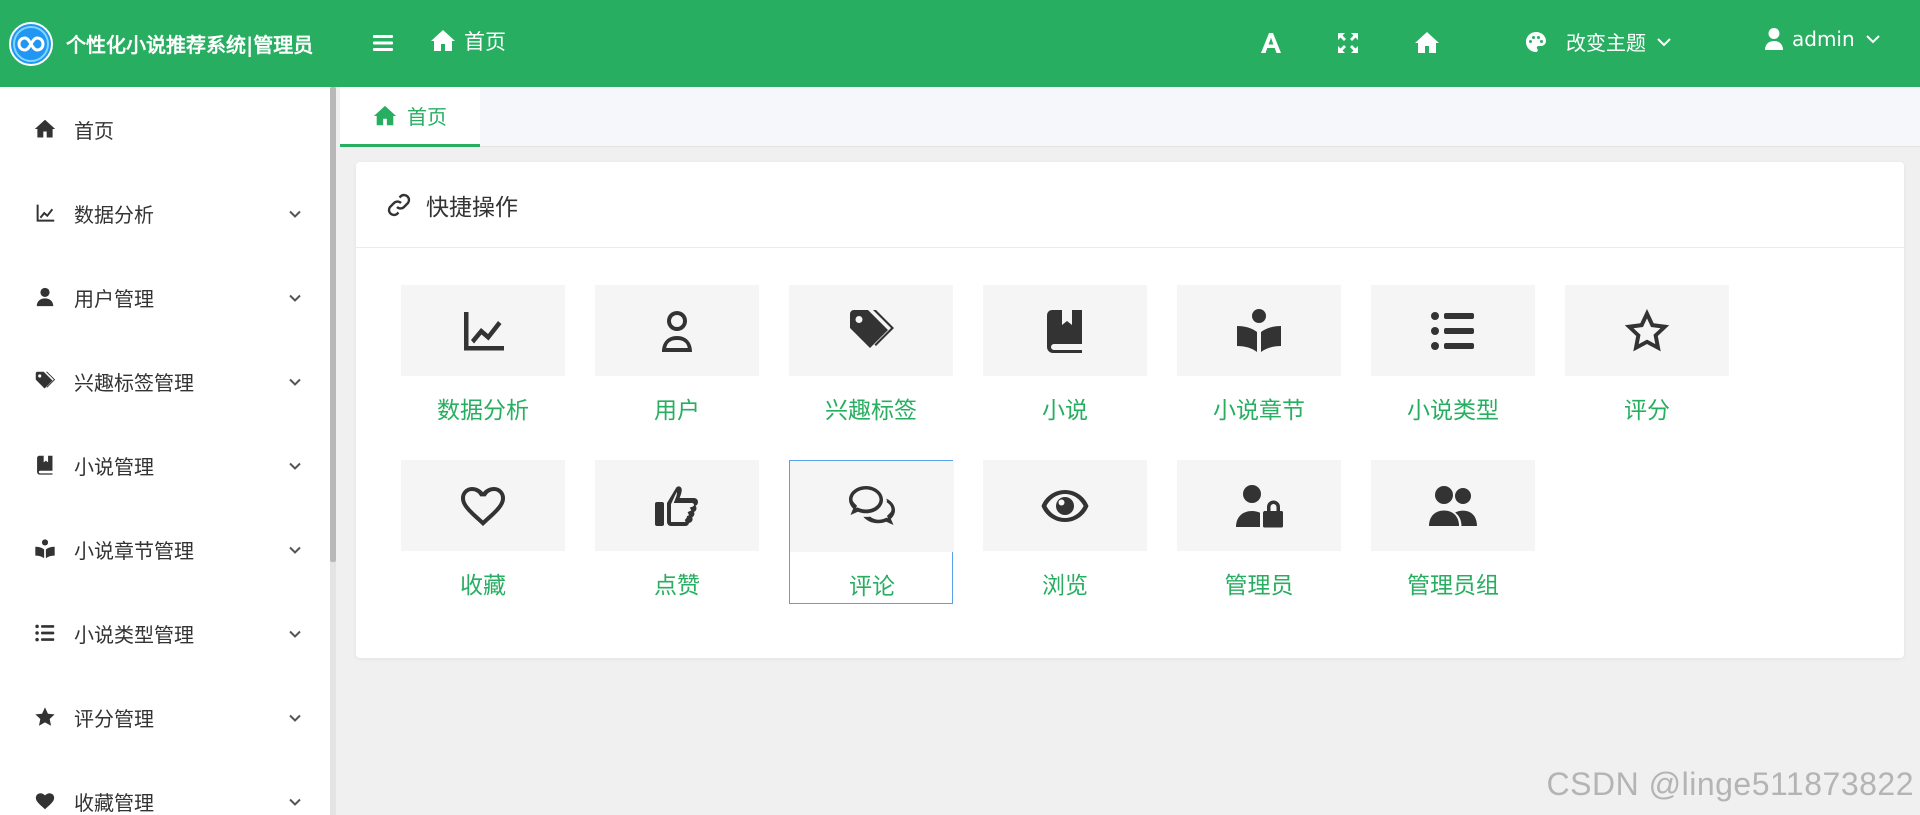 This screenshot has height=815, width=1920. I want to click on header-home-label: 首页, so click(485, 42).